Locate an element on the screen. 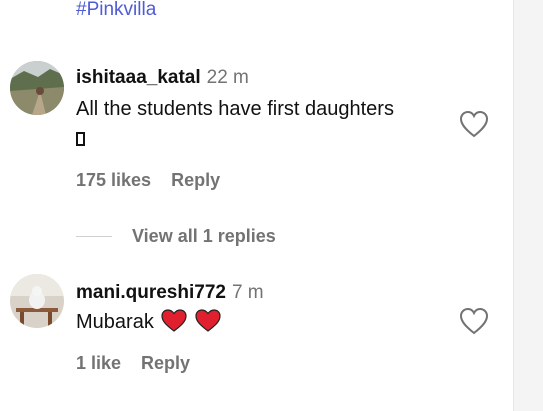  divider-line is located at coordinates (94, 236).